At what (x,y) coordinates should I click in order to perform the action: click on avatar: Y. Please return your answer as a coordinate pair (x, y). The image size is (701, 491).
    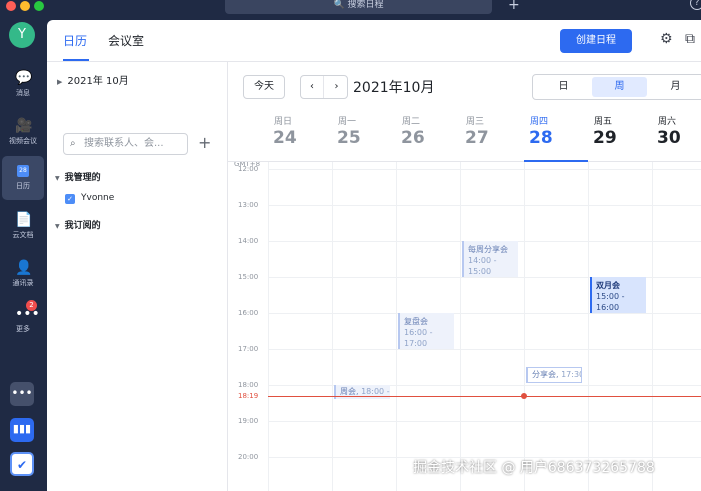
    Looking at the image, I should click on (22, 35).